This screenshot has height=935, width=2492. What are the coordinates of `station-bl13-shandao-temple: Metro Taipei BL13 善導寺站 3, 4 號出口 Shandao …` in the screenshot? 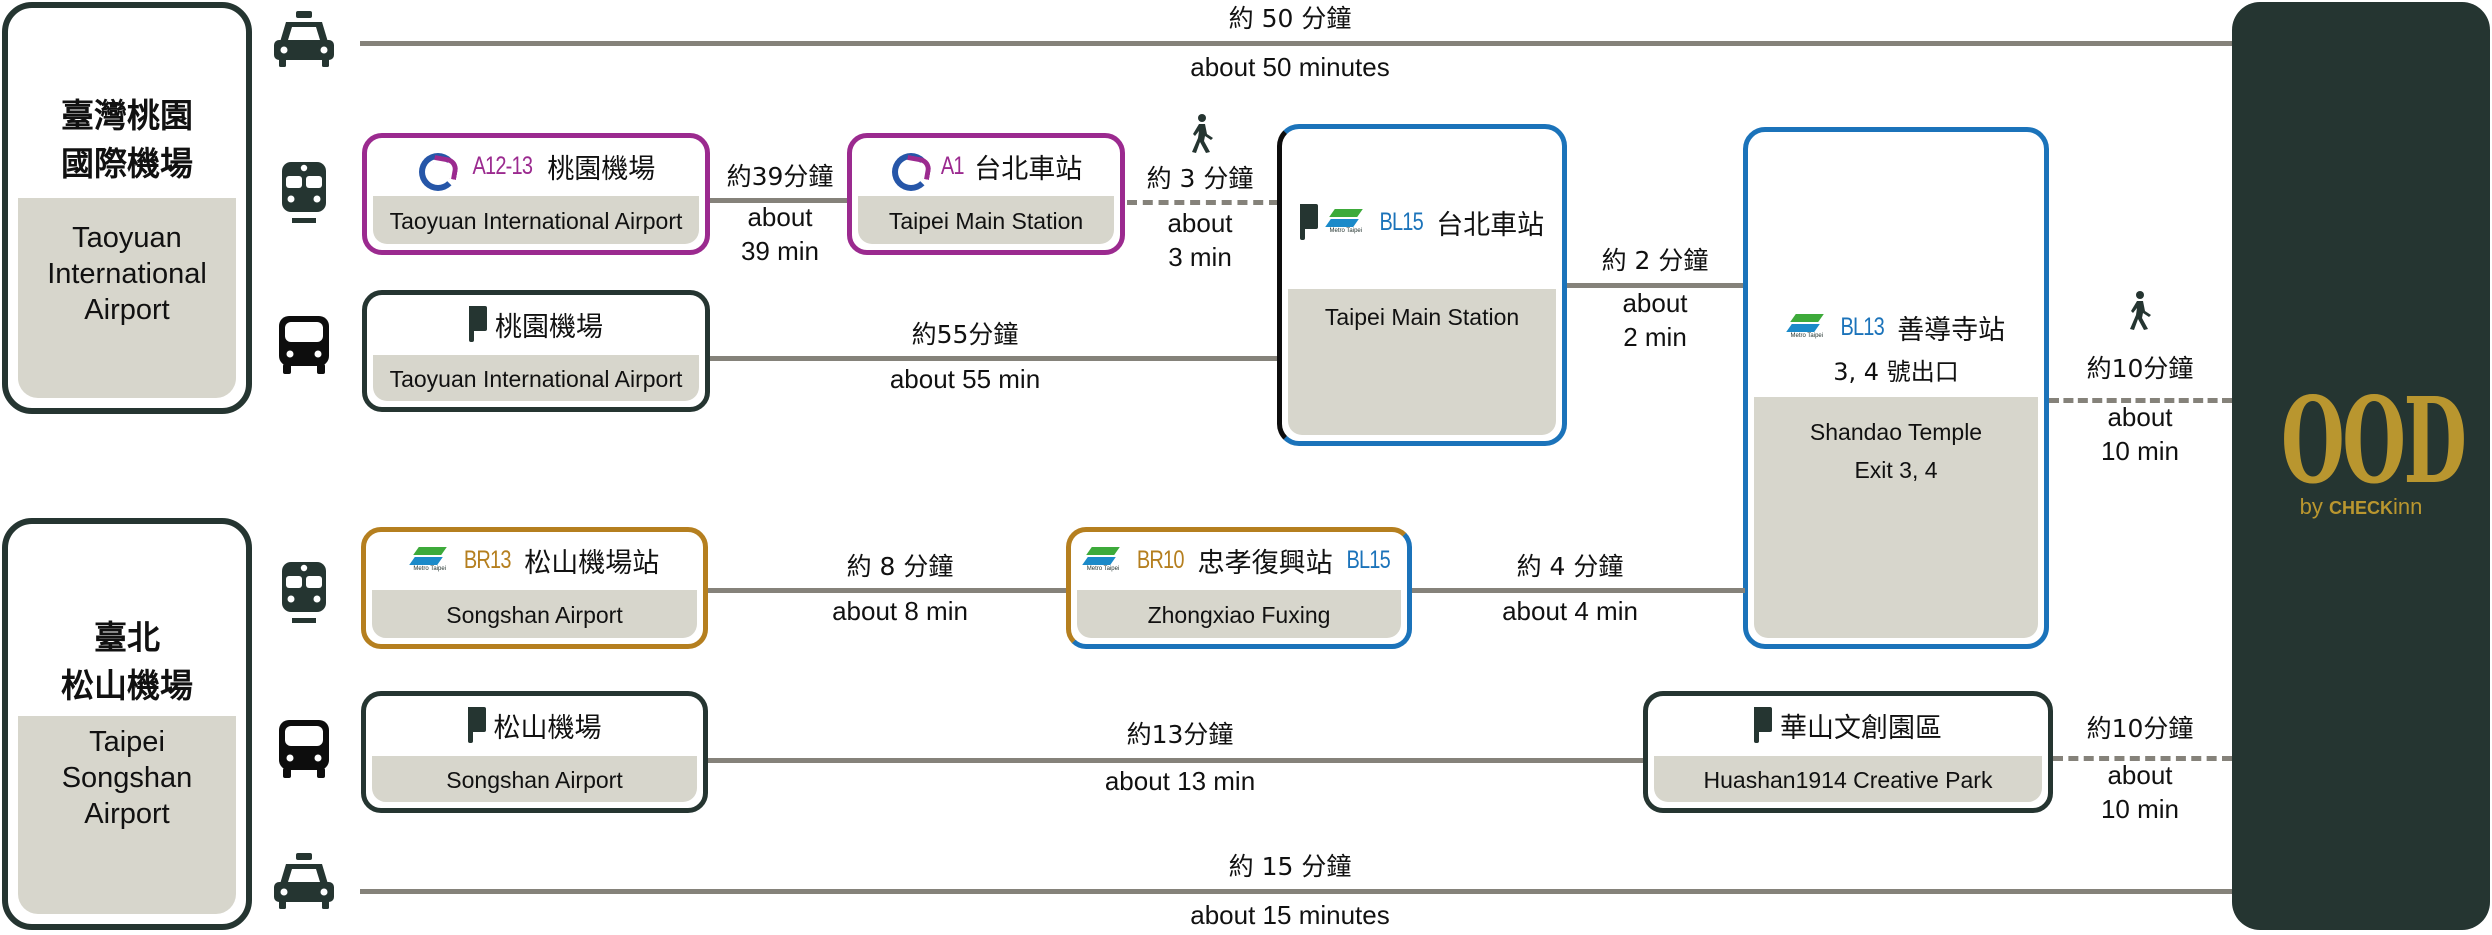 It's located at (1896, 388).